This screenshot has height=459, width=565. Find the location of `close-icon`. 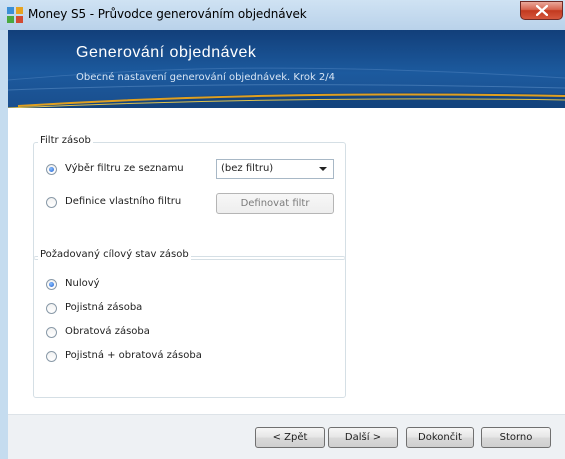

close-icon is located at coordinates (542, 10).